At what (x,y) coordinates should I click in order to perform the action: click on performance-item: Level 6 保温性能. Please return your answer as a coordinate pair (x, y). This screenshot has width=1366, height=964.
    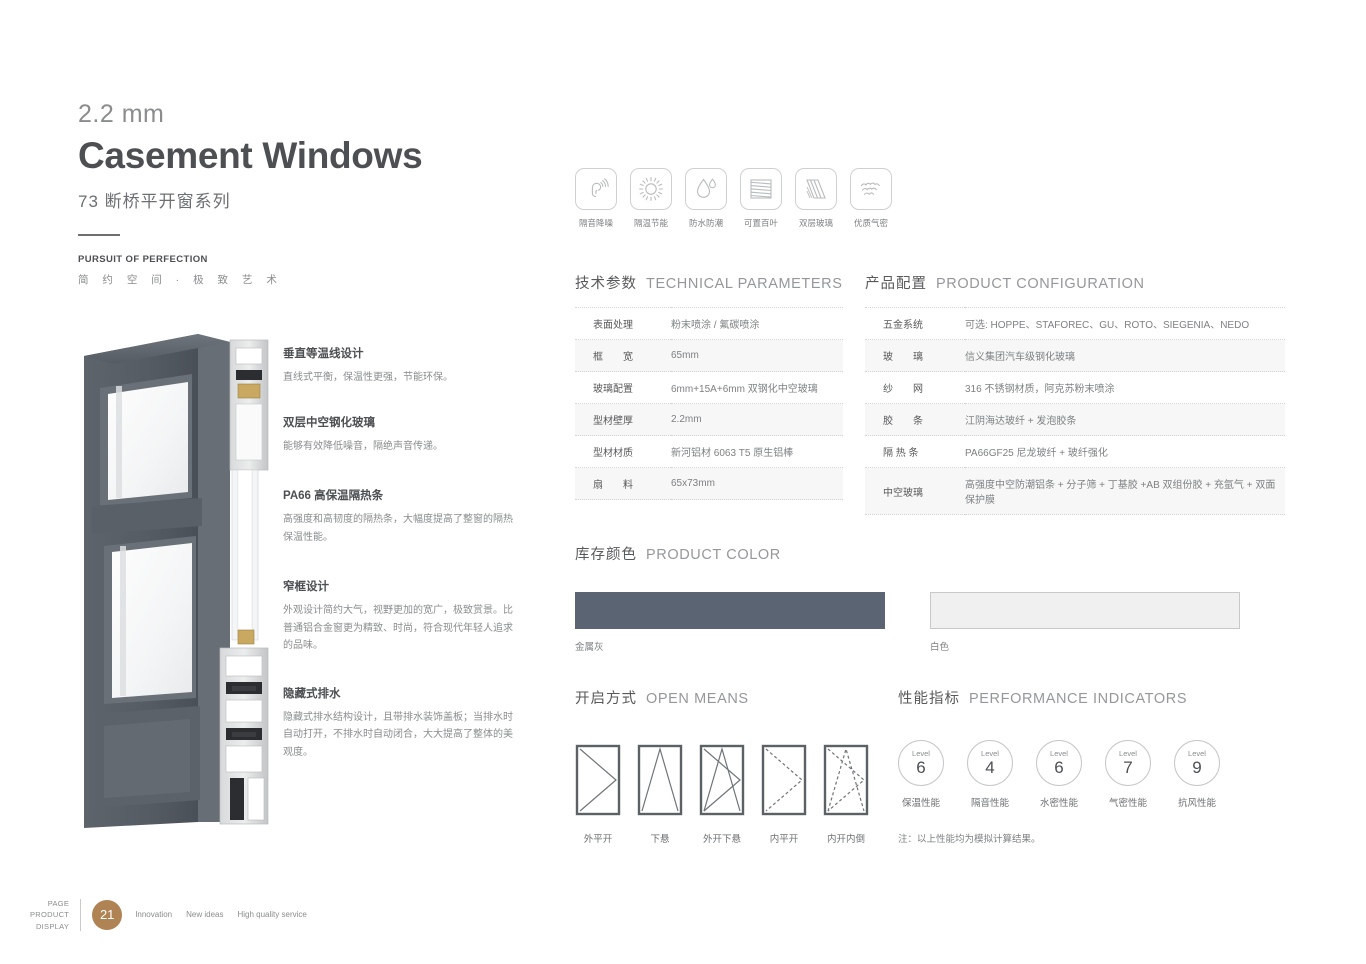
    Looking at the image, I should click on (921, 774).